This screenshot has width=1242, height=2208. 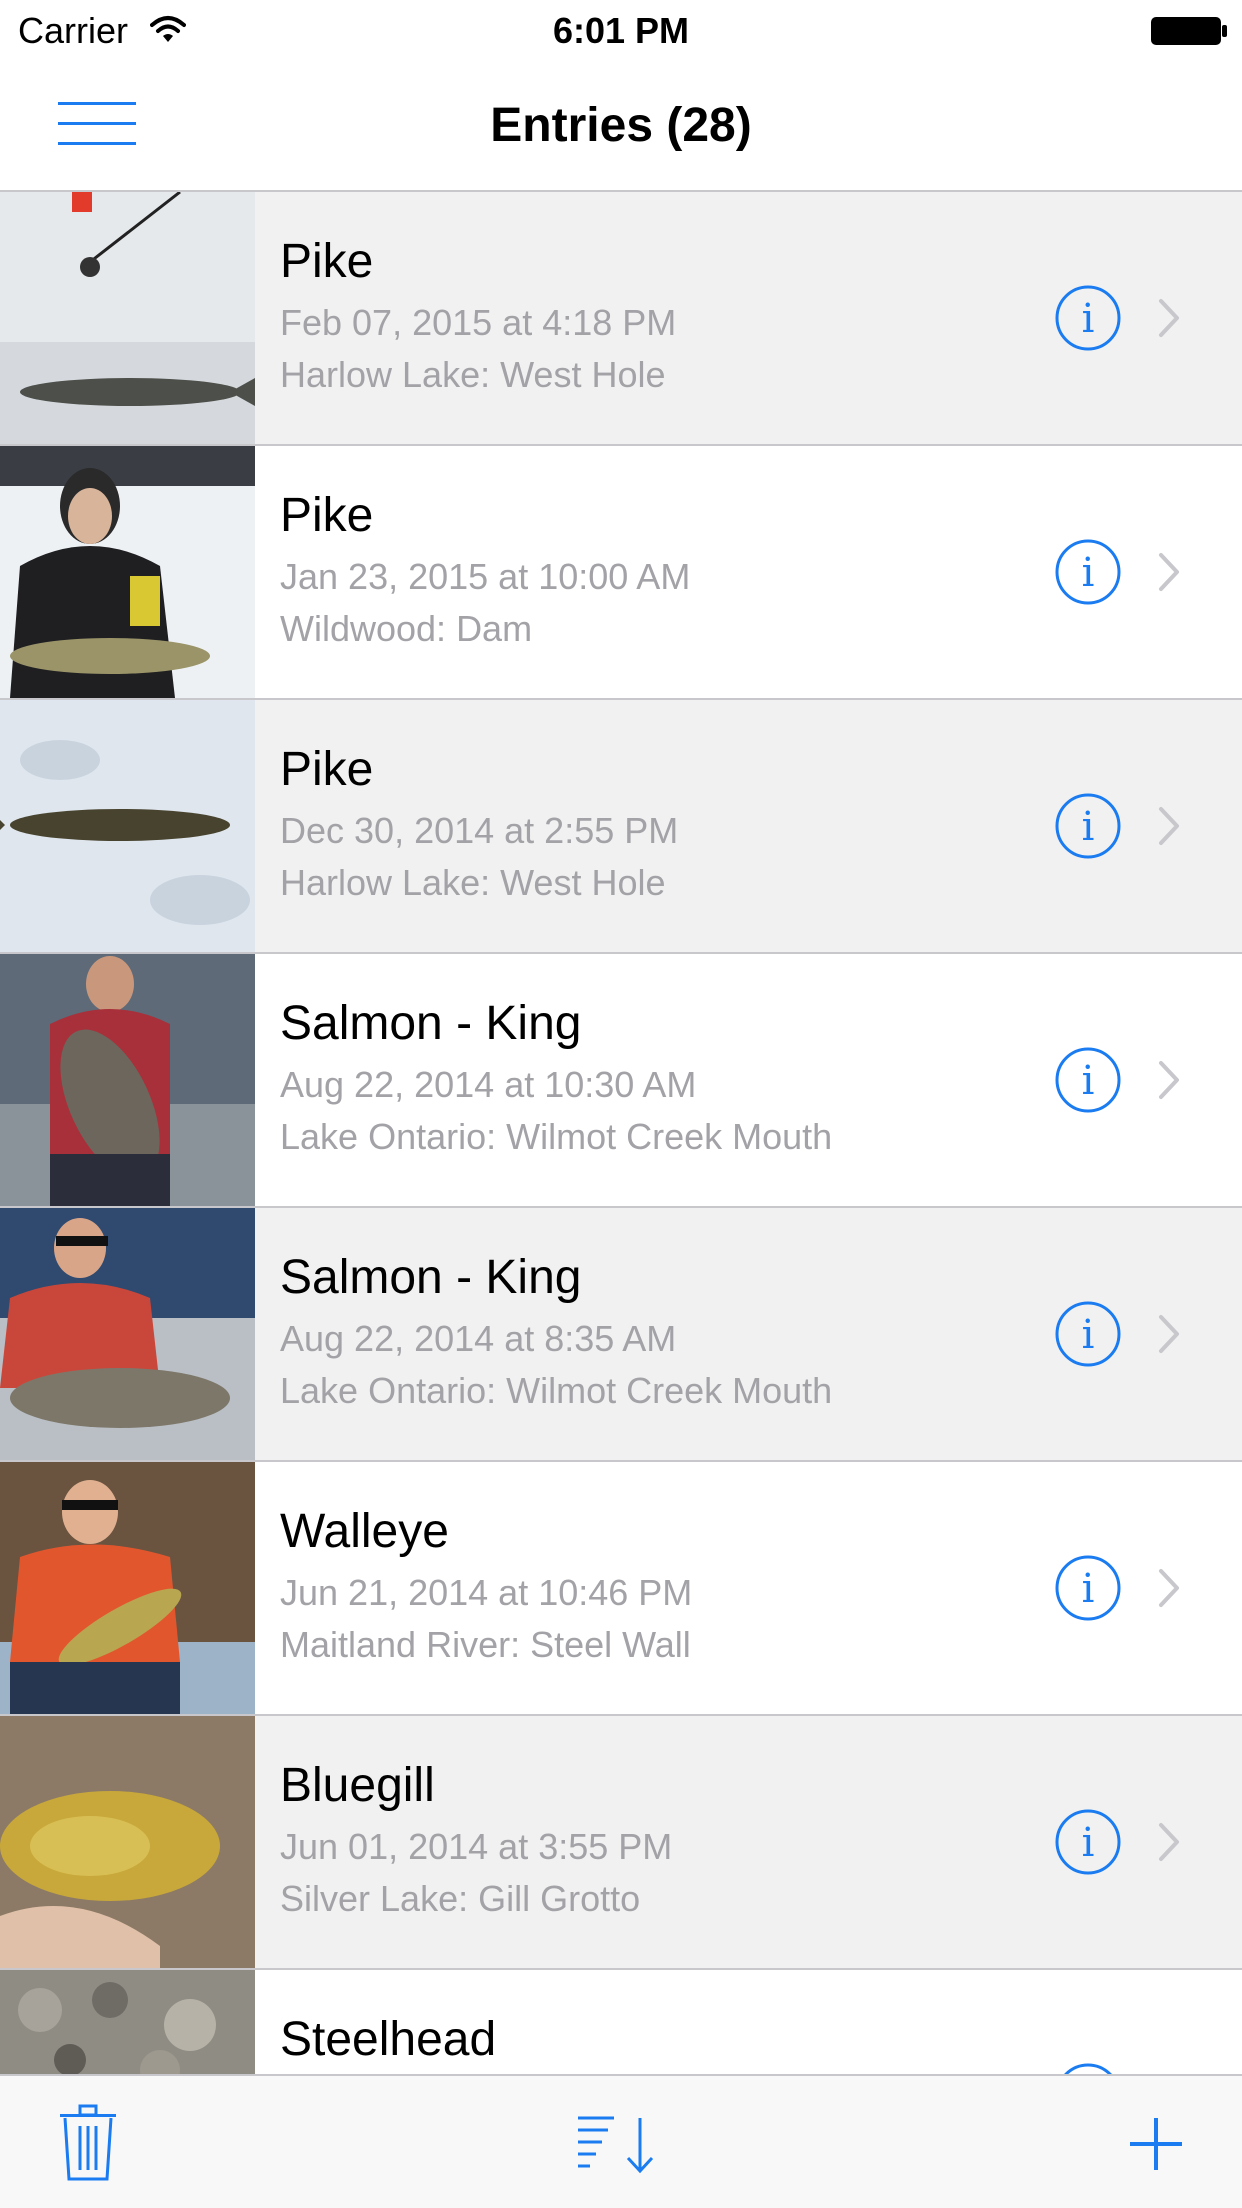 I want to click on navigation-bar: Entries (28), so click(x=621, y=127).